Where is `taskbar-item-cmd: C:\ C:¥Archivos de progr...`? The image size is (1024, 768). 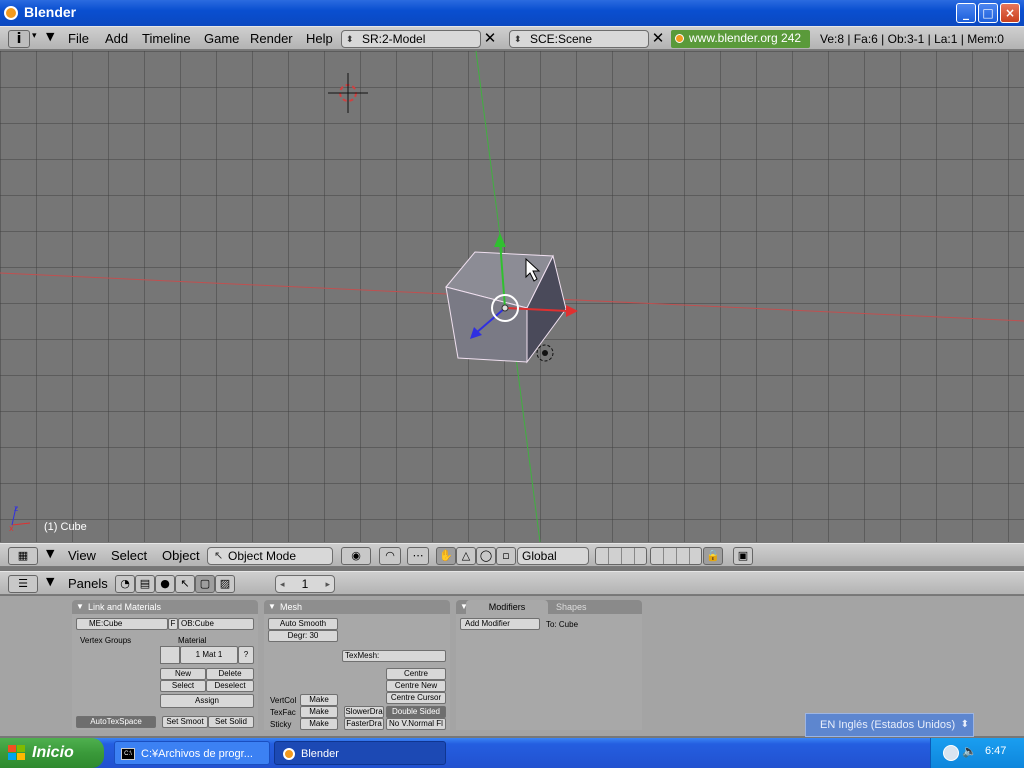
taskbar-item-cmd: C:\ C:¥Archivos de progr... is located at coordinates (192, 753).